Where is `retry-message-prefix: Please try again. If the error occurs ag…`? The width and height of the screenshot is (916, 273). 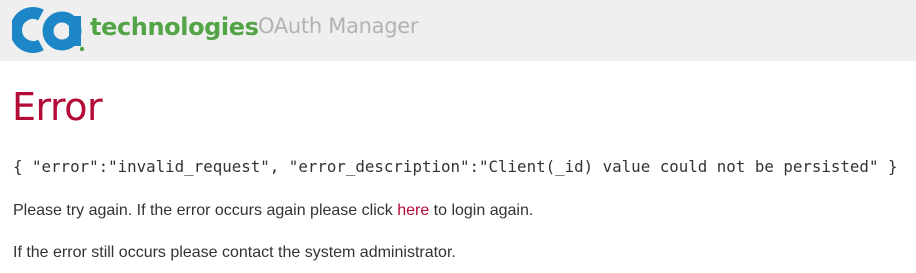
retry-message-prefix: Please try again. If the error occurs ag… is located at coordinates (205, 210).